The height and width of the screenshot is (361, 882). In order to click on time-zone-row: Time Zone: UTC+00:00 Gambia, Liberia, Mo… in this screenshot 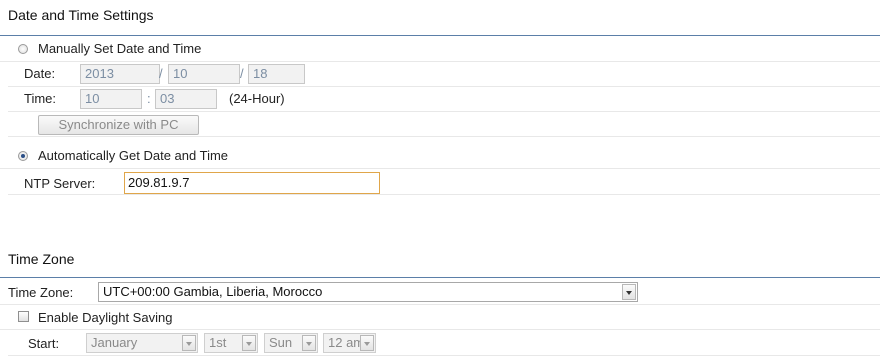, I will do `click(440, 292)`.